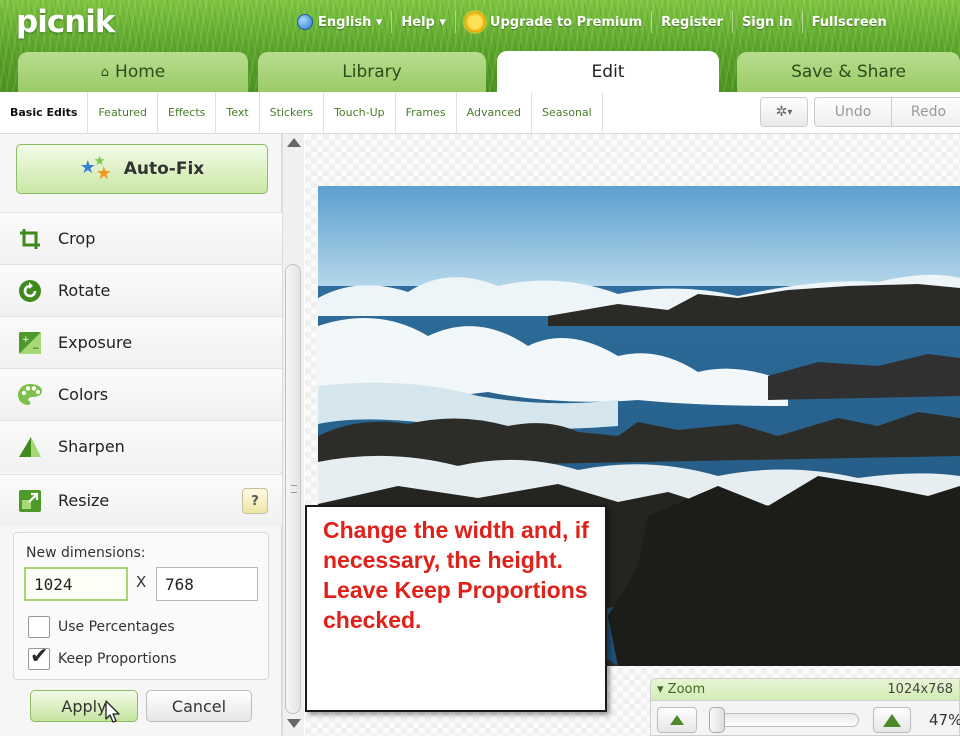 The width and height of the screenshot is (960, 736). What do you see at coordinates (494, 112) in the screenshot?
I see `subtab-advanced: Advanced` at bounding box center [494, 112].